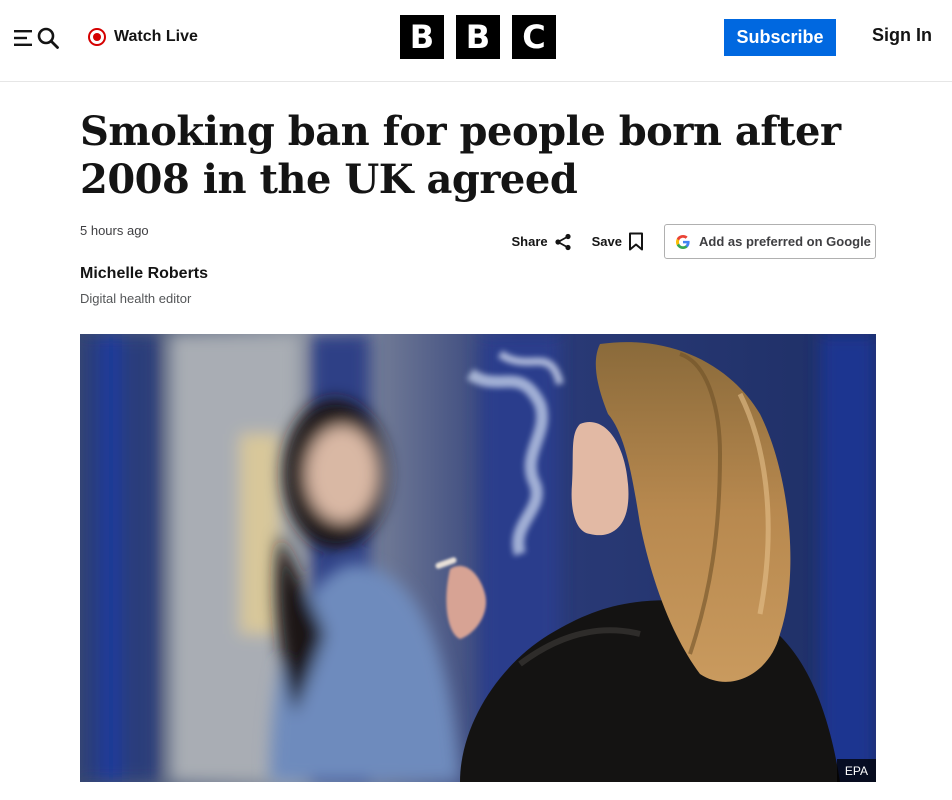  I want to click on logo-letter-c: C, so click(534, 37).